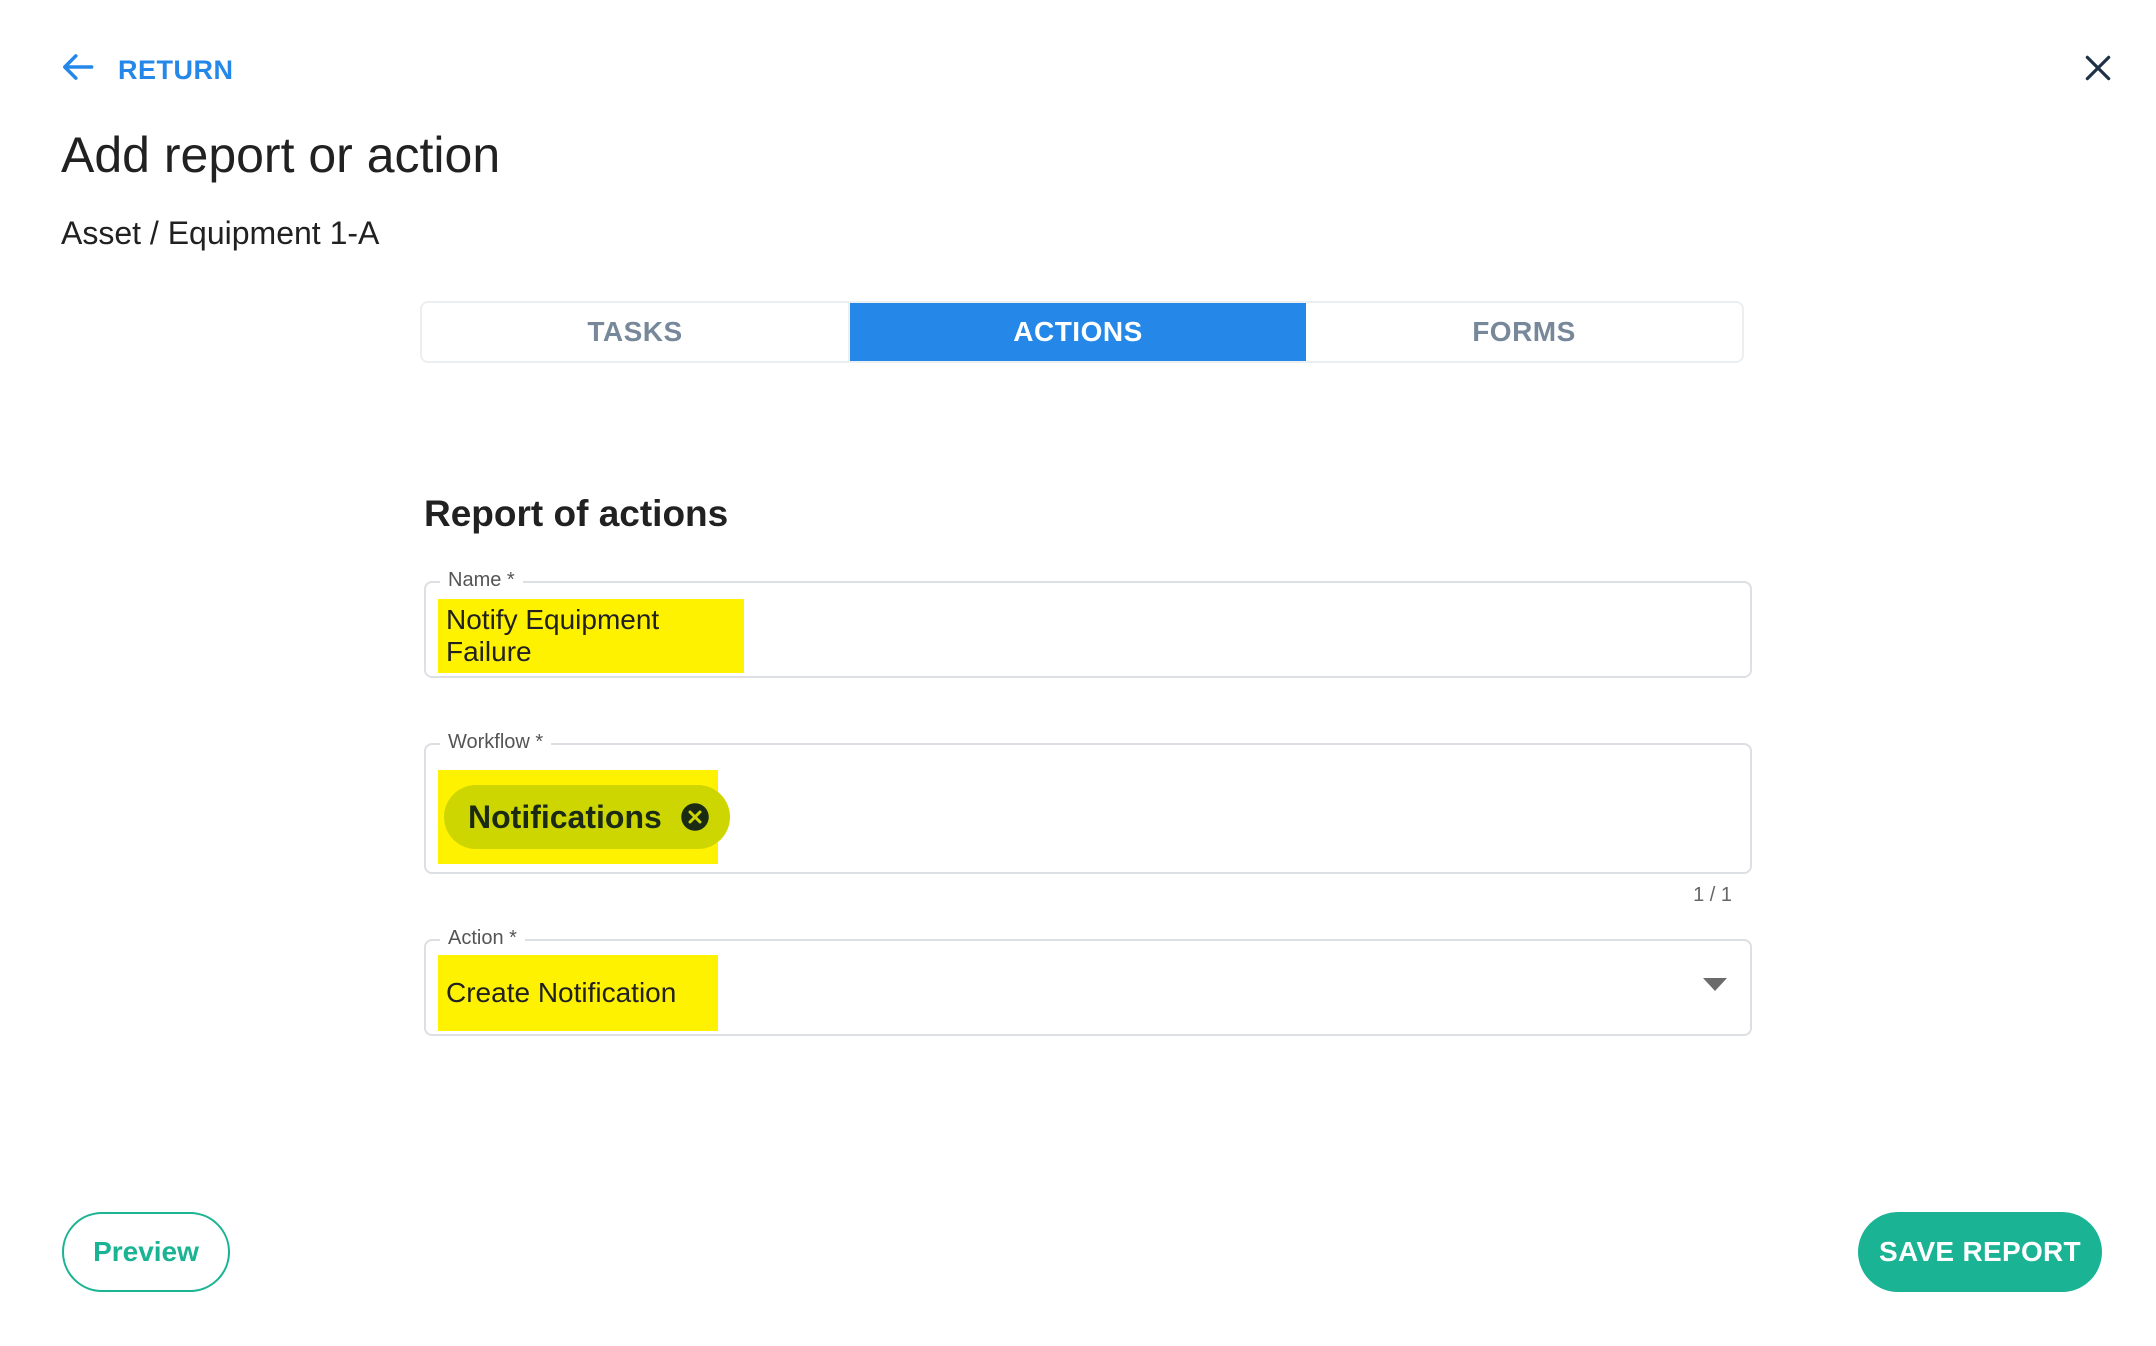 The height and width of the screenshot is (1346, 2156). Describe the element at coordinates (281, 155) in the screenshot. I see `page-title: Add report or action` at that location.